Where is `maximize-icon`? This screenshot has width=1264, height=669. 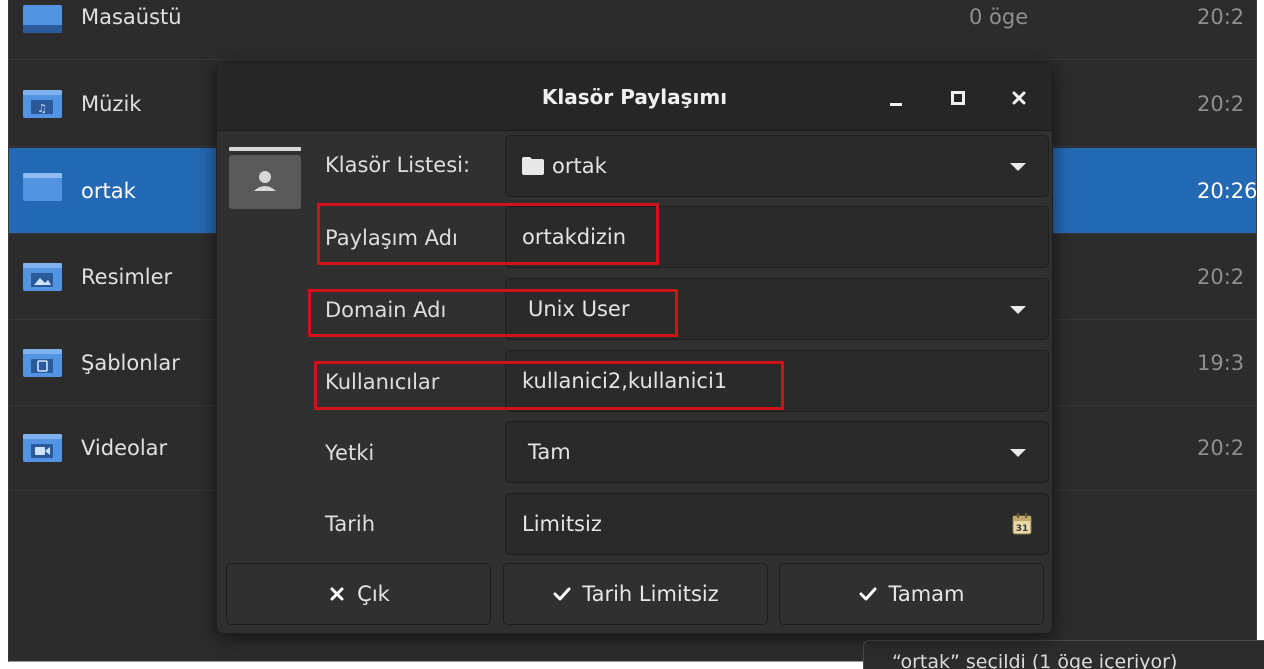 maximize-icon is located at coordinates (958, 98).